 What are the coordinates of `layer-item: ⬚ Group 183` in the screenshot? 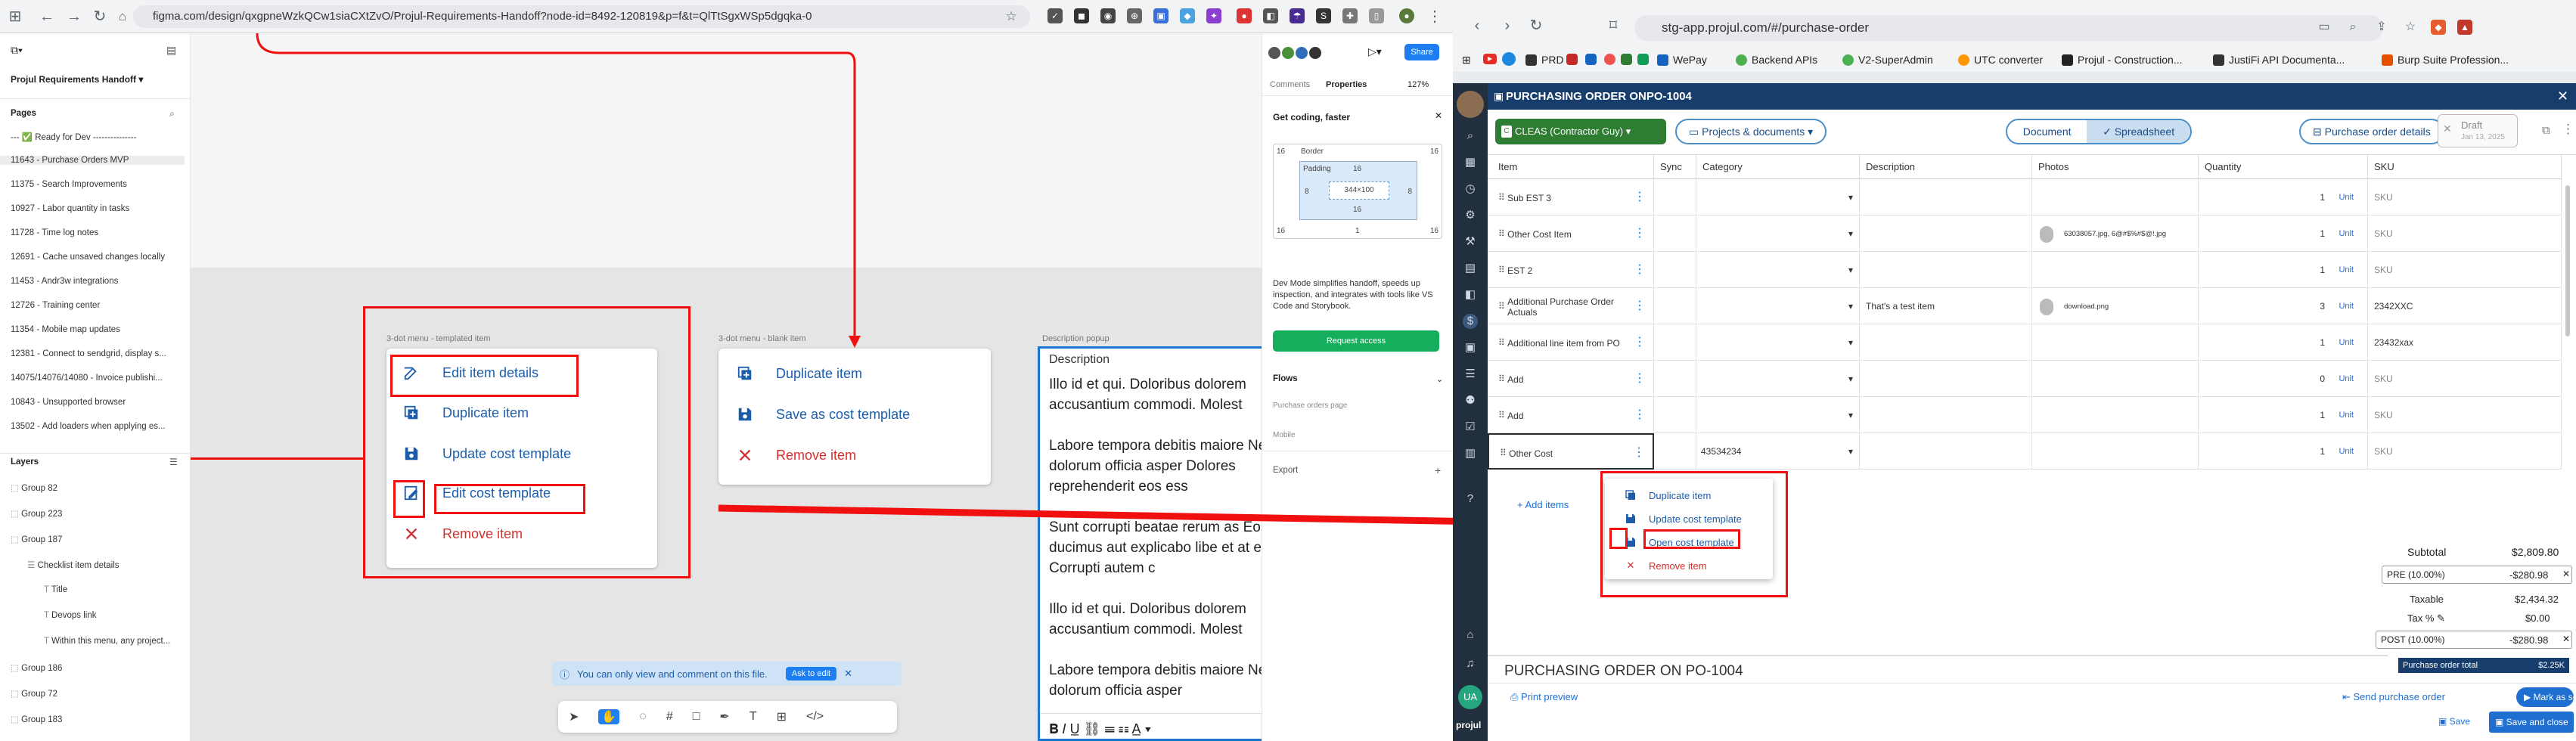 It's located at (36, 719).